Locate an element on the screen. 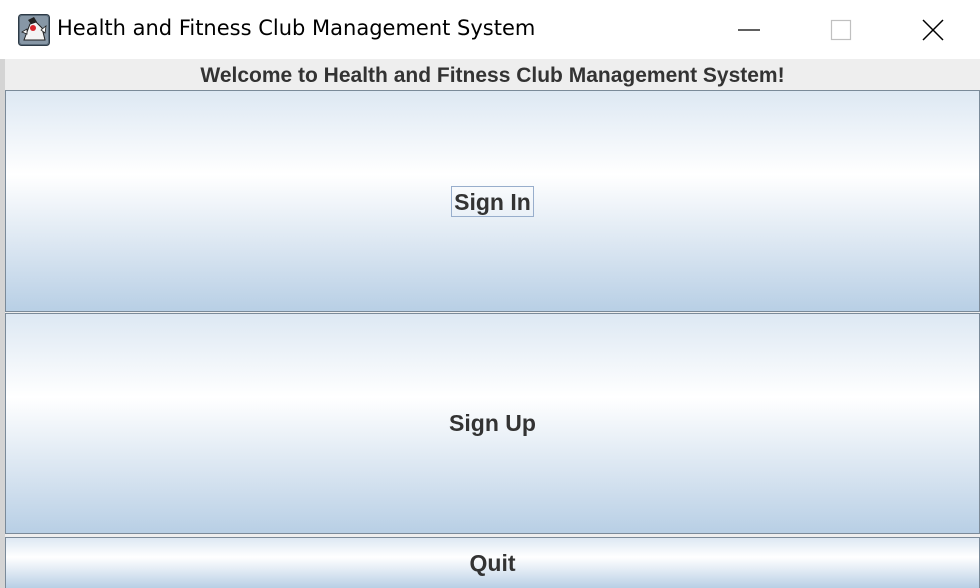 This screenshot has width=980, height=588. quit-label: Quit is located at coordinates (492, 562).